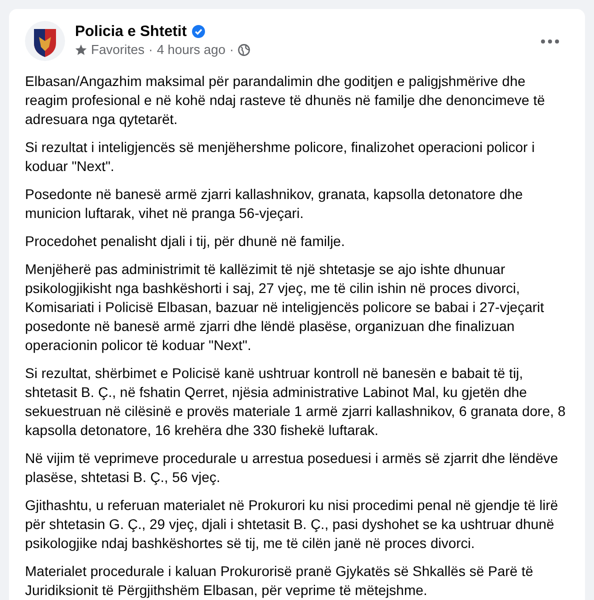 The height and width of the screenshot is (600, 594). I want to click on post-paragraph: Si rezultat, shërbimet e Policisë kanë ushtruar kontroll në banesën e babait të tij, shtetasit B. Ç., në fshatin Qerret, njësia administrative Labinot Mal, ku gjetën dhe sekuestruan në cilësinë e provës materiale 1 armë zjarri kallashnikov, 6 granata dore, 8 kapsolla detonatore, 16 krehëra dhe 330 fishekë luftarak., so click(296, 402).